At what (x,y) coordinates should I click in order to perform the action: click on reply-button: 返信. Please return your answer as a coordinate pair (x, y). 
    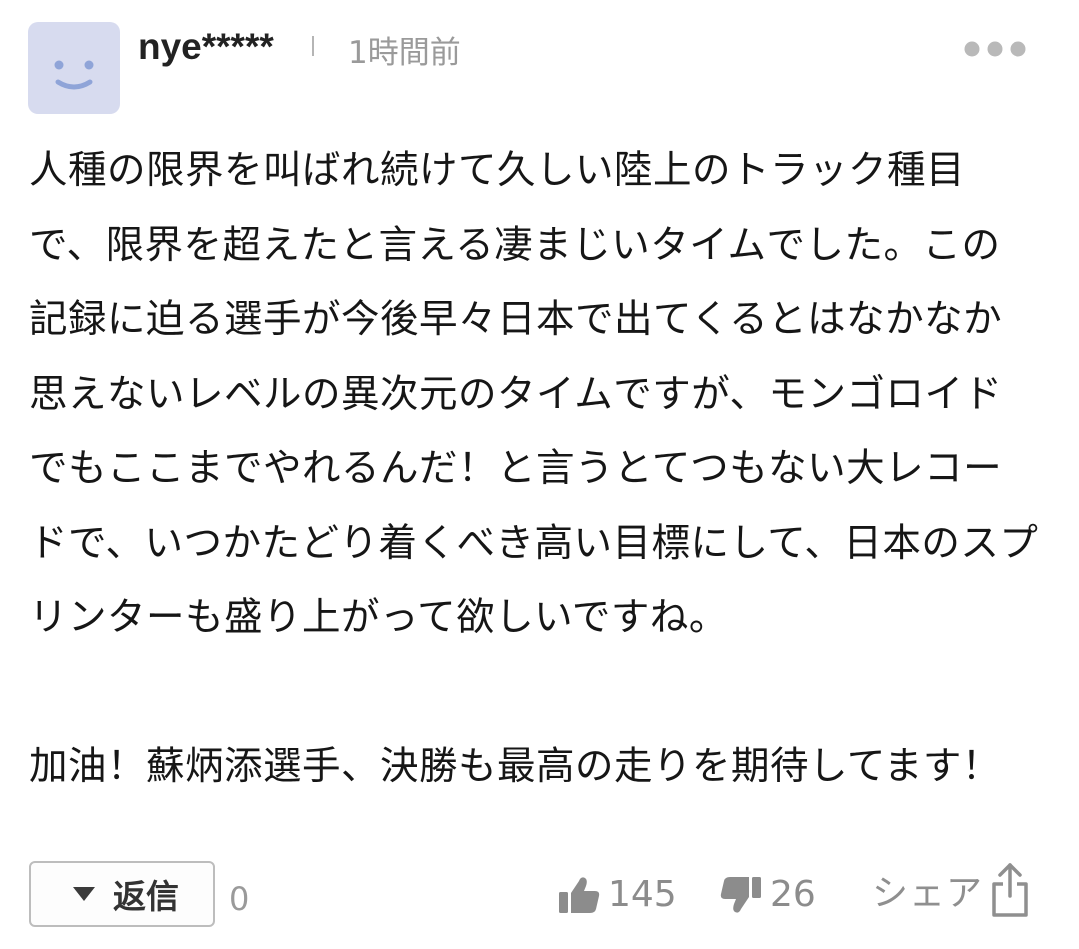
    Looking at the image, I should click on (122, 894).